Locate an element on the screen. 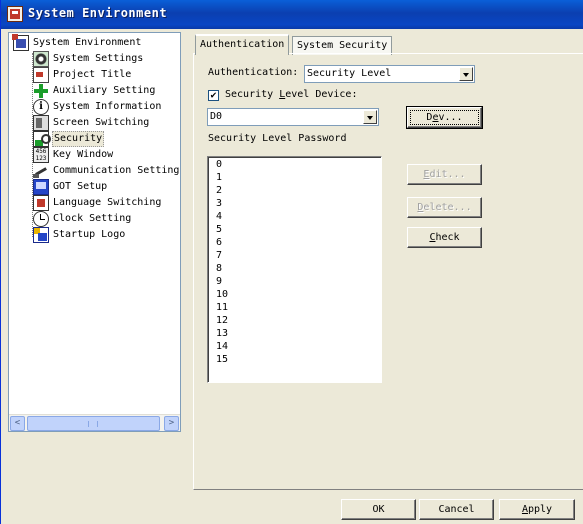 The image size is (583, 524). list-item: 9 is located at coordinates (219, 281).